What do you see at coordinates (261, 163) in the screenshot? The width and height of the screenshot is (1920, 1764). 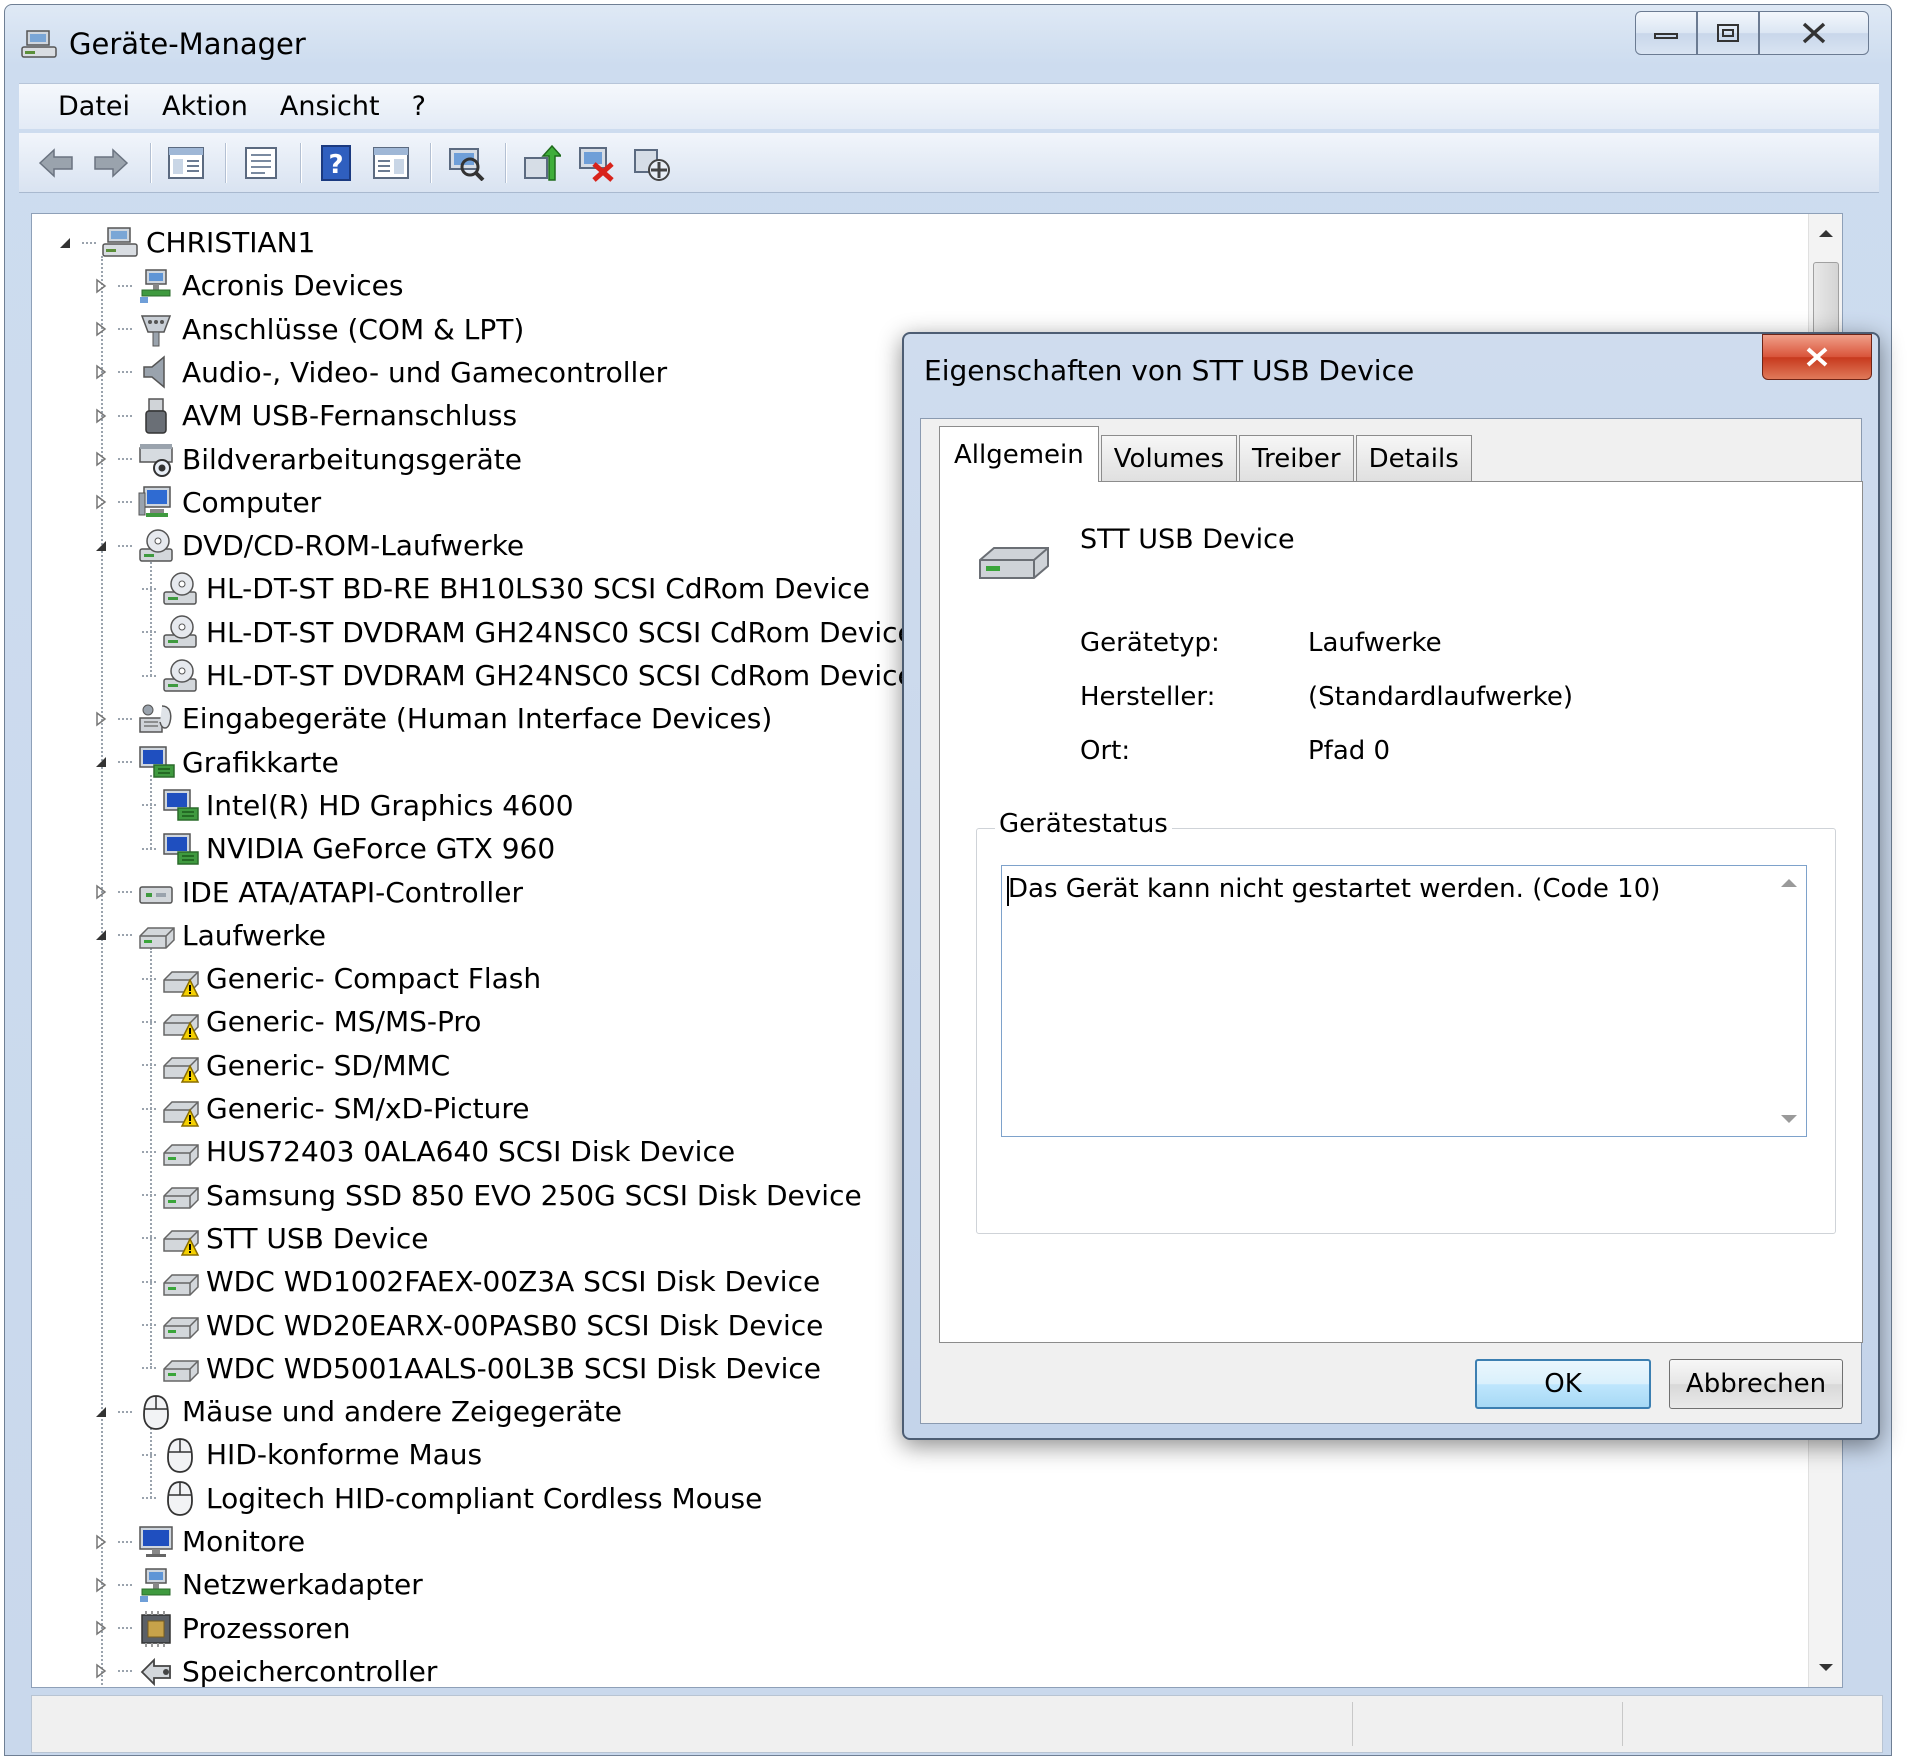 I see `properties-button` at bounding box center [261, 163].